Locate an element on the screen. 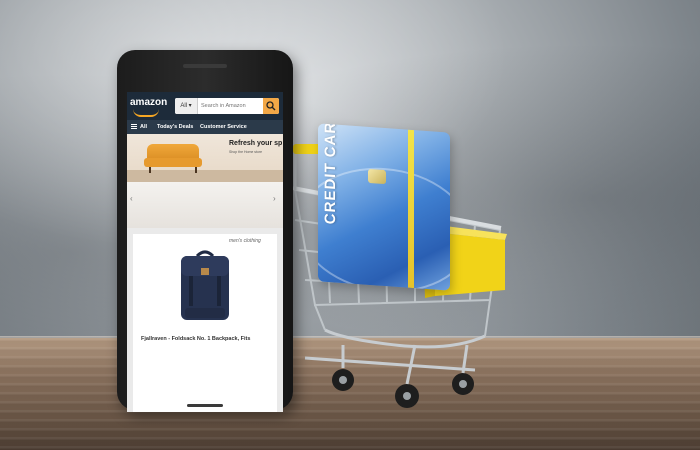  cart-wheels is located at coordinates (403, 388).